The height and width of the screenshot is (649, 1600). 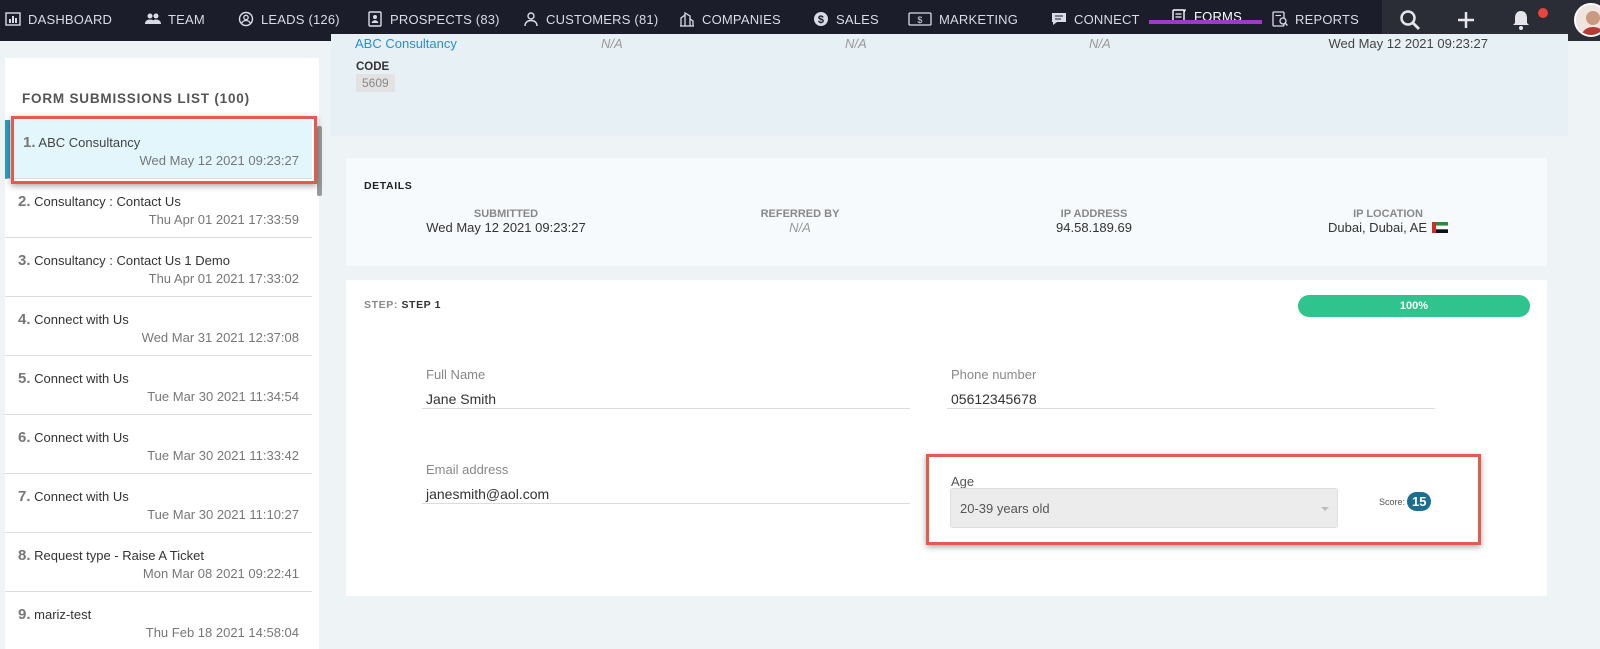 What do you see at coordinates (24, 437) in the screenshot?
I see `submission-num: 6.` at bounding box center [24, 437].